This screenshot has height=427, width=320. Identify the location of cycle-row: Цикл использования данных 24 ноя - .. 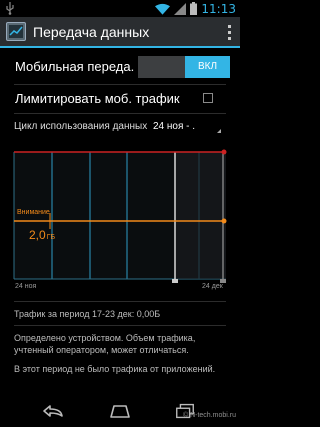
(120, 128).